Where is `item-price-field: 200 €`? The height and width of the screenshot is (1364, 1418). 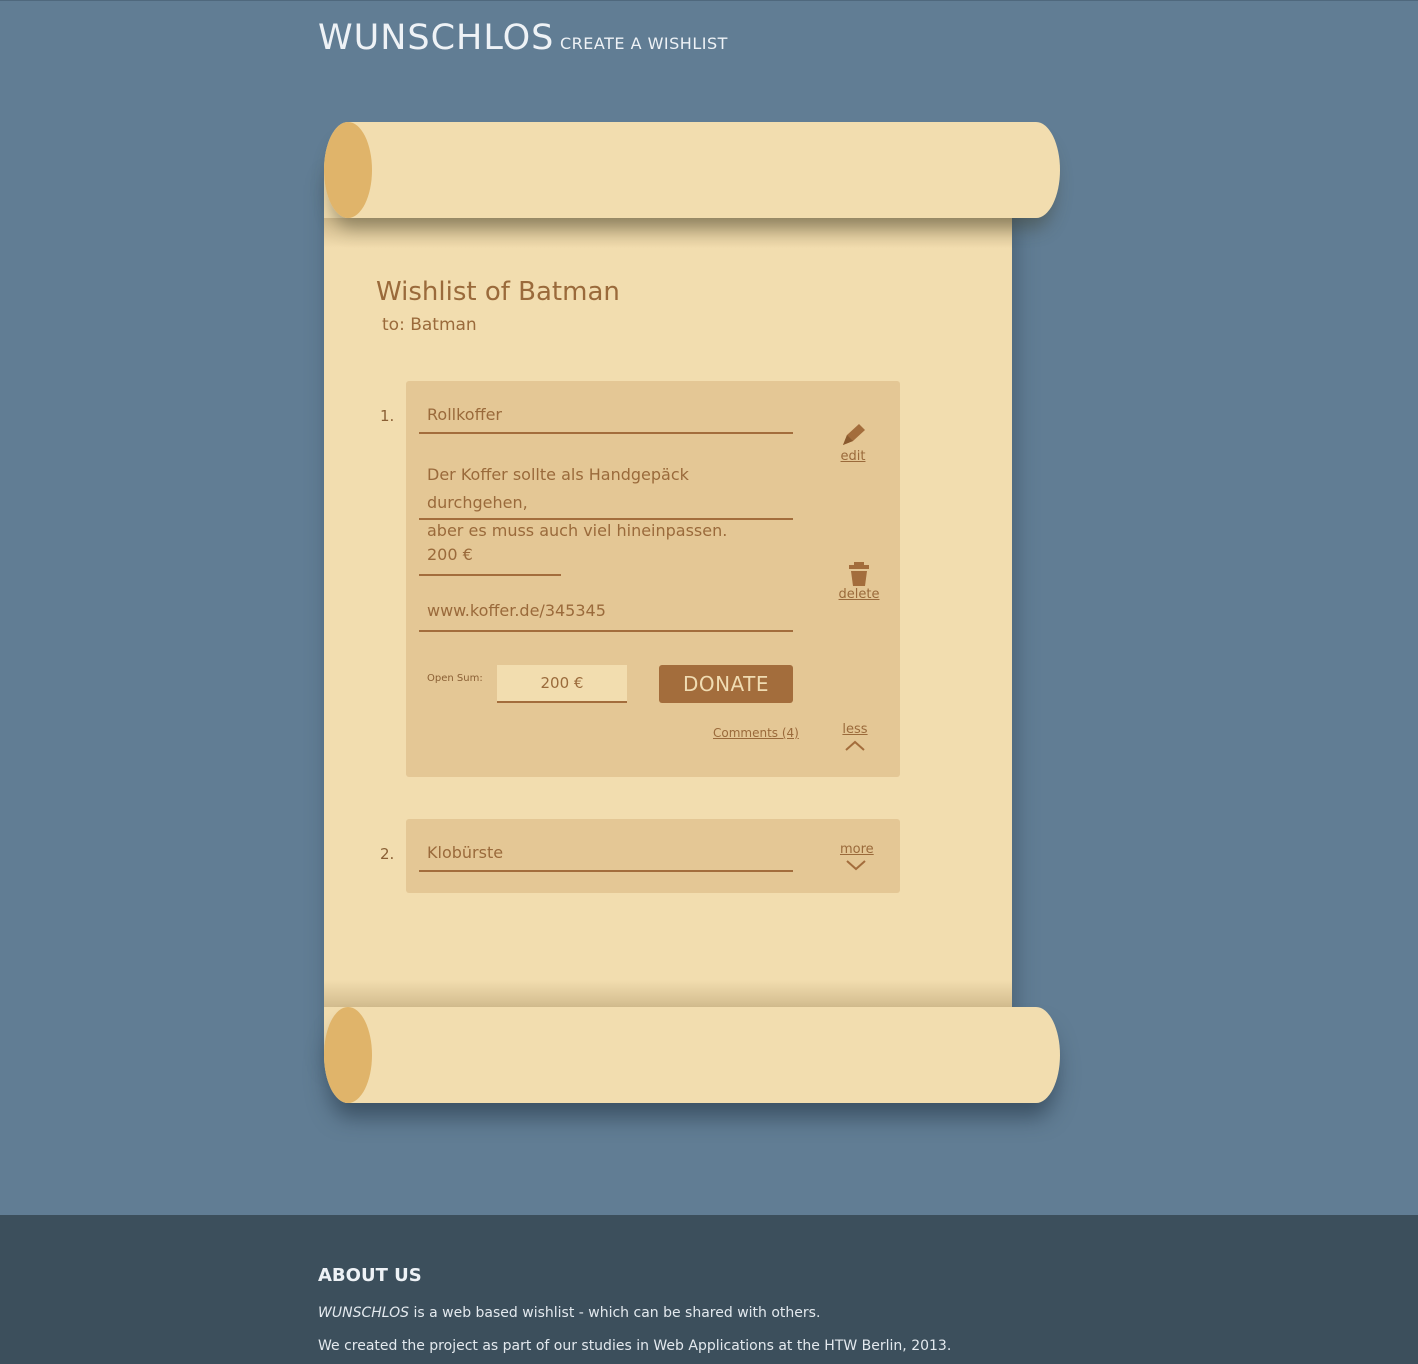 item-price-field: 200 € is located at coordinates (490, 560).